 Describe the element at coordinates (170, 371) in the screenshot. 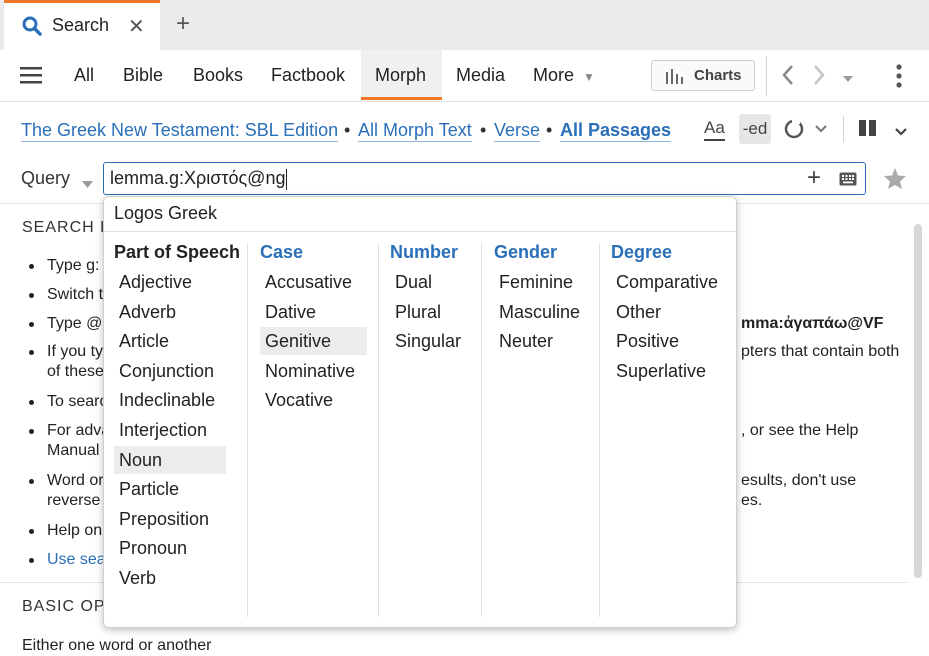

I see `option-conjunction: Conjunction` at that location.